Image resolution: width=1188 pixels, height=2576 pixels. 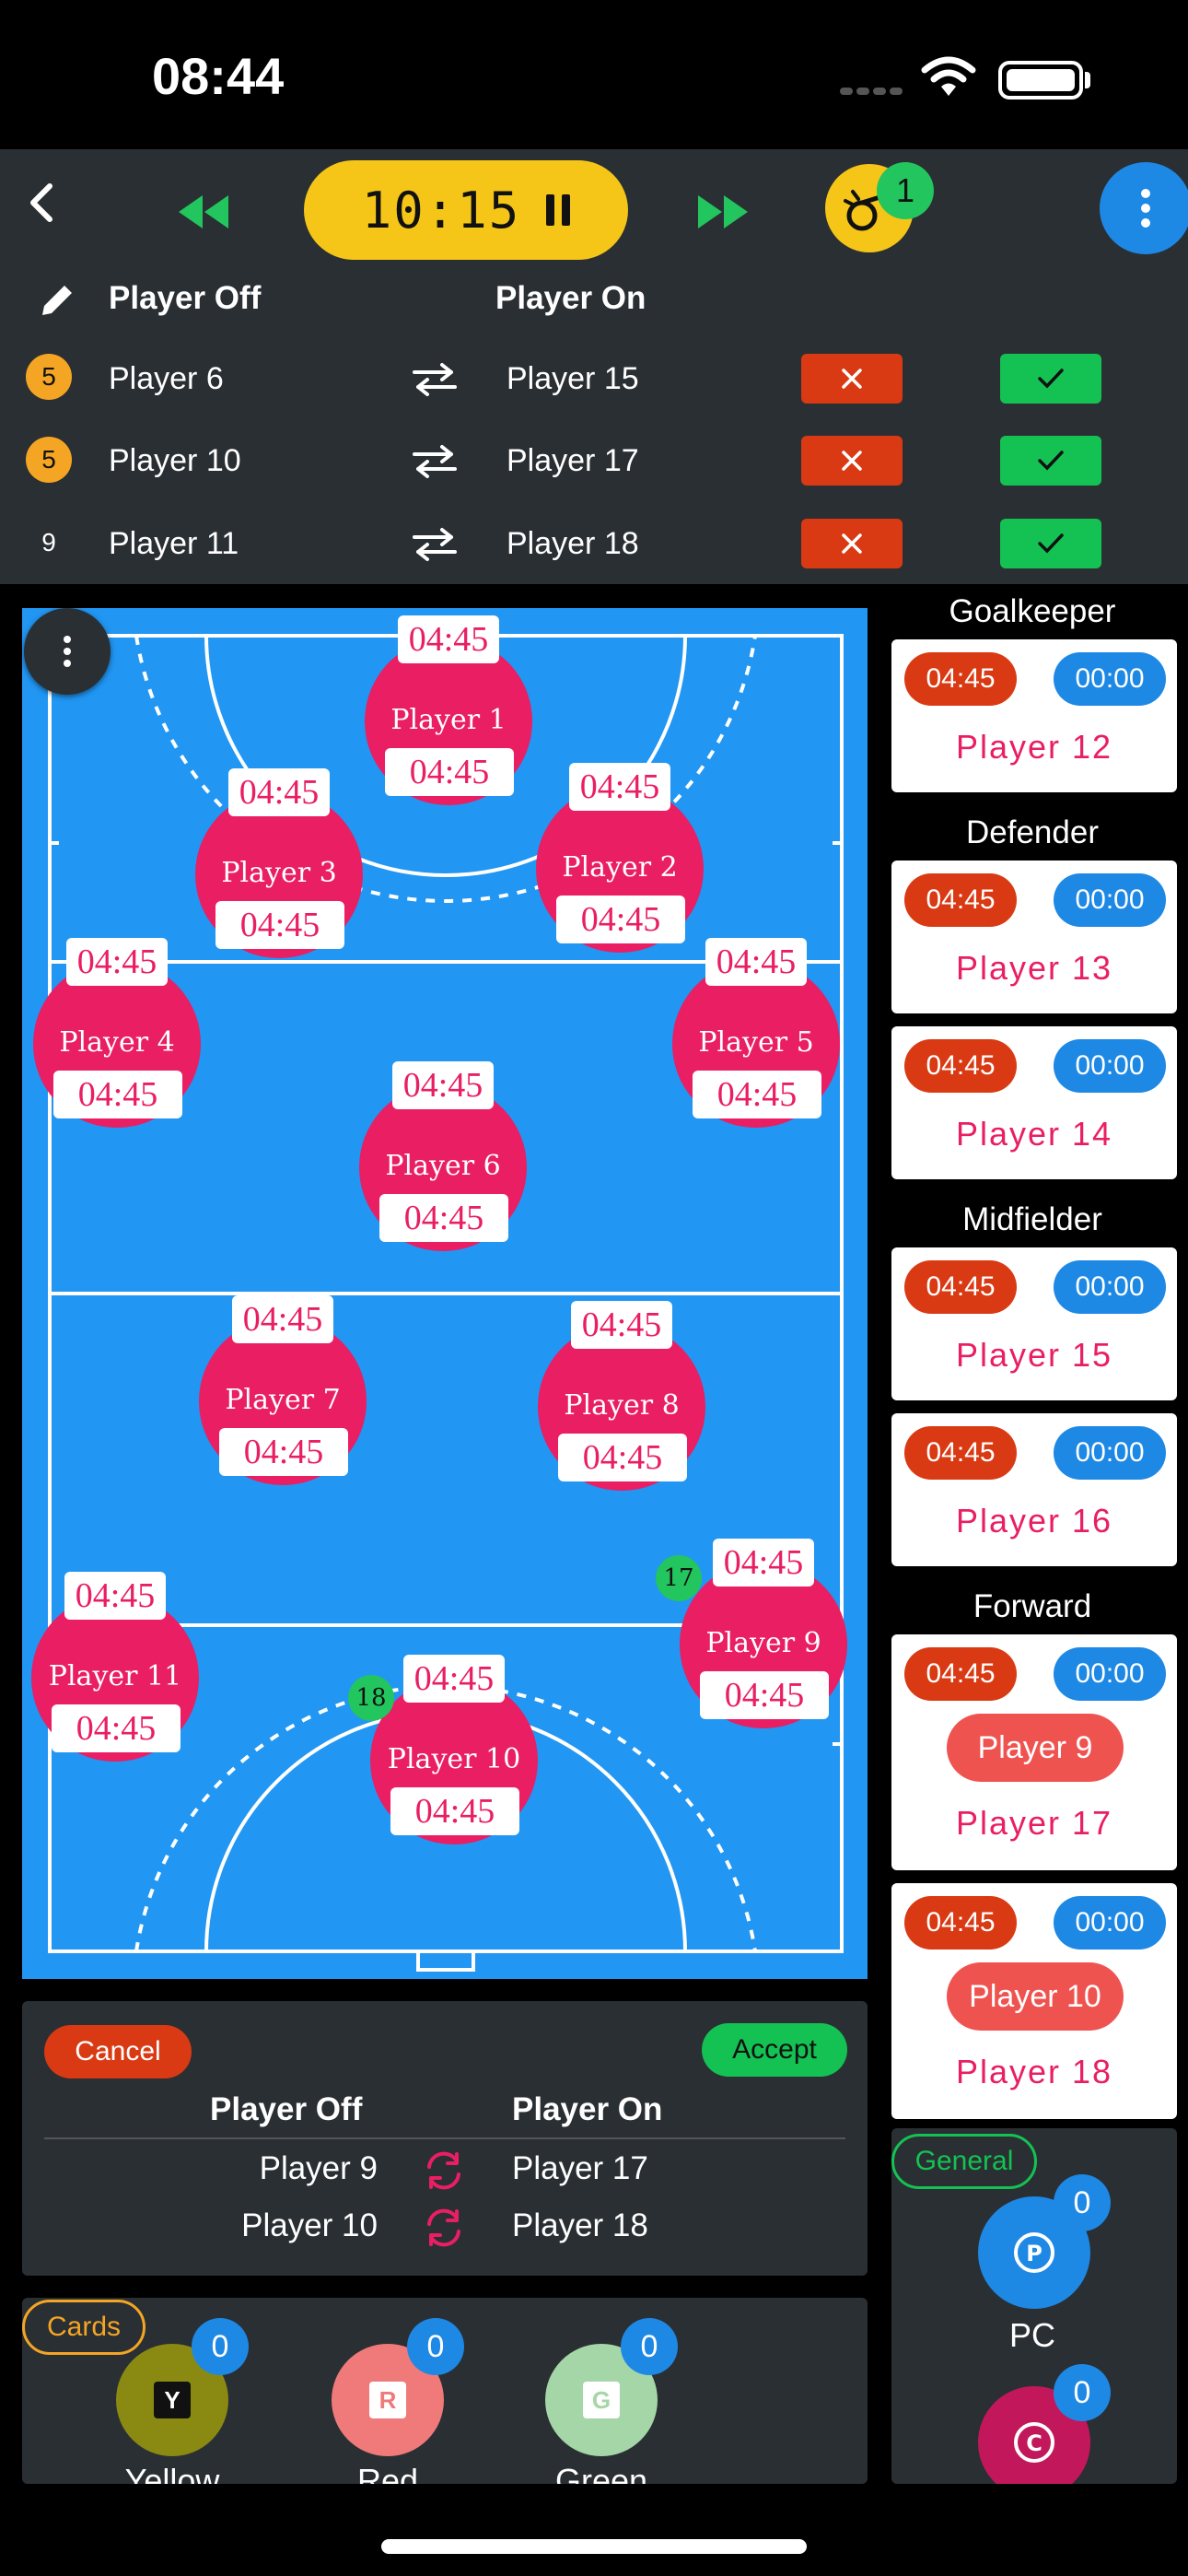 I want to click on sub-row-number: 5, so click(x=49, y=377).